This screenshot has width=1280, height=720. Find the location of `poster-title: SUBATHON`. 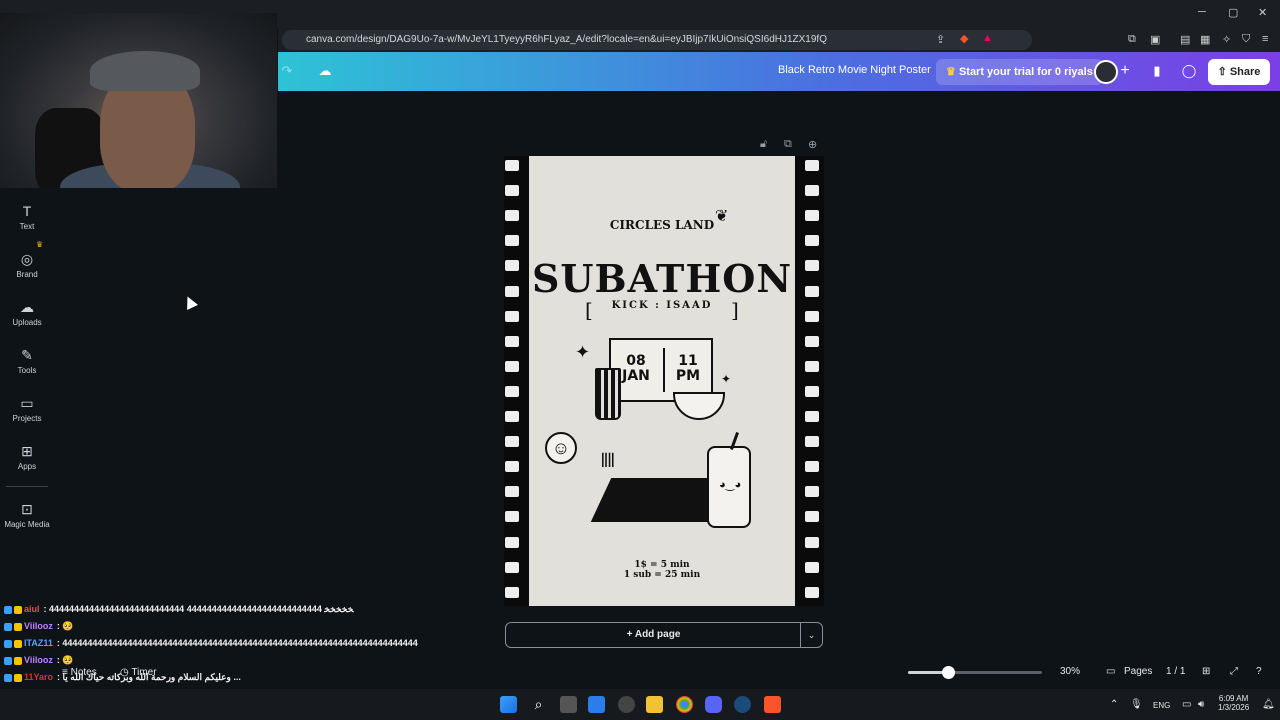

poster-title: SUBATHON is located at coordinates (662, 278).